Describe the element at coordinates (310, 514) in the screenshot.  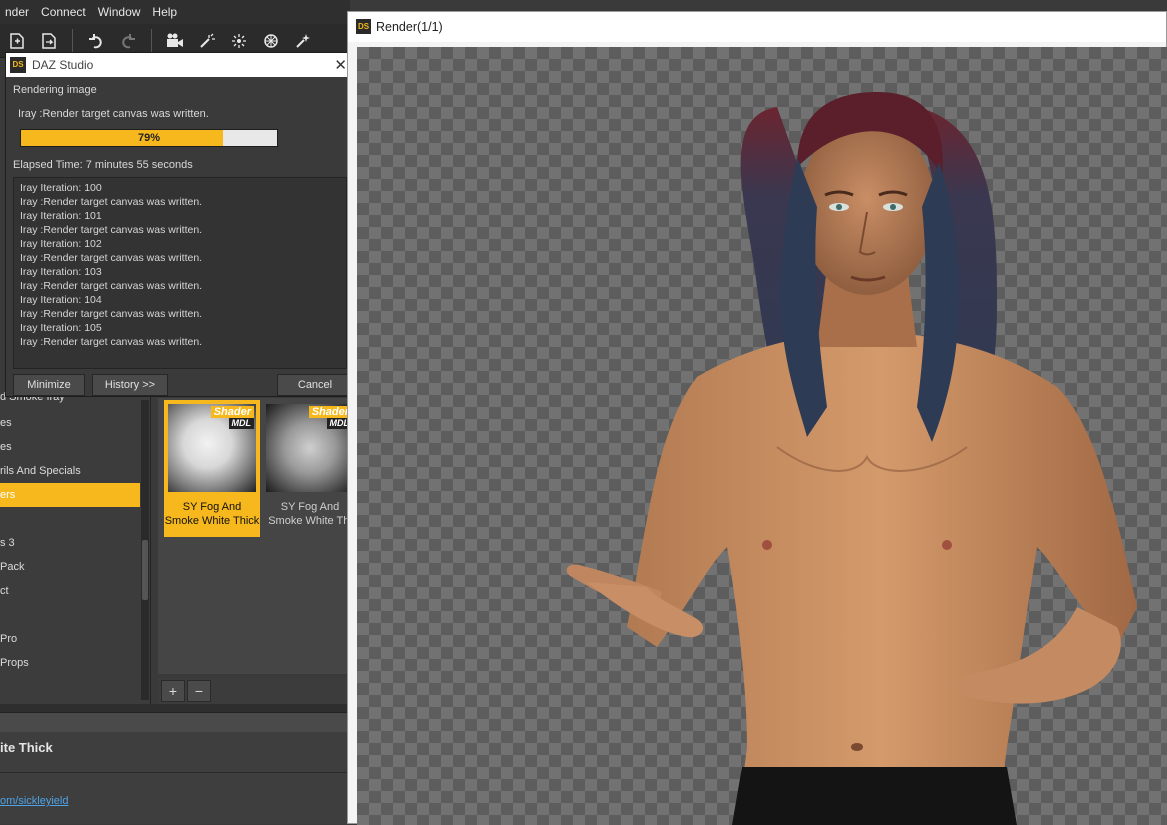
I see `asset-label: SY Fog And Smoke White Thi` at that location.